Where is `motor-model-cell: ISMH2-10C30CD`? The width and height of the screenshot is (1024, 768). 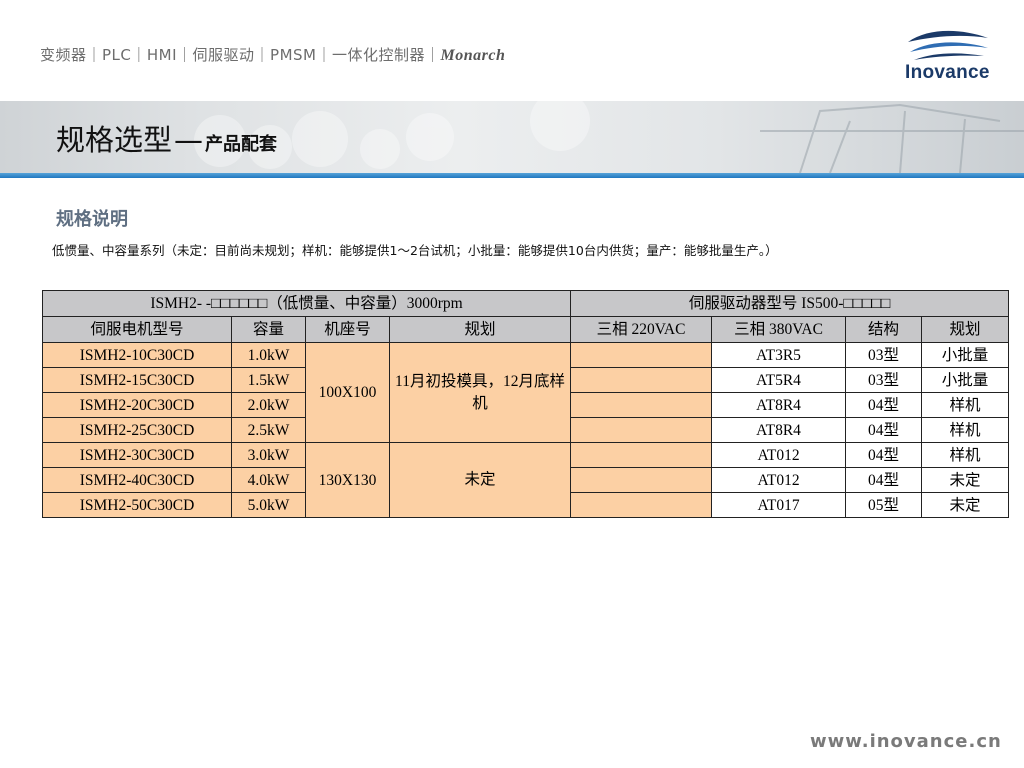 motor-model-cell: ISMH2-10C30CD is located at coordinates (137, 355).